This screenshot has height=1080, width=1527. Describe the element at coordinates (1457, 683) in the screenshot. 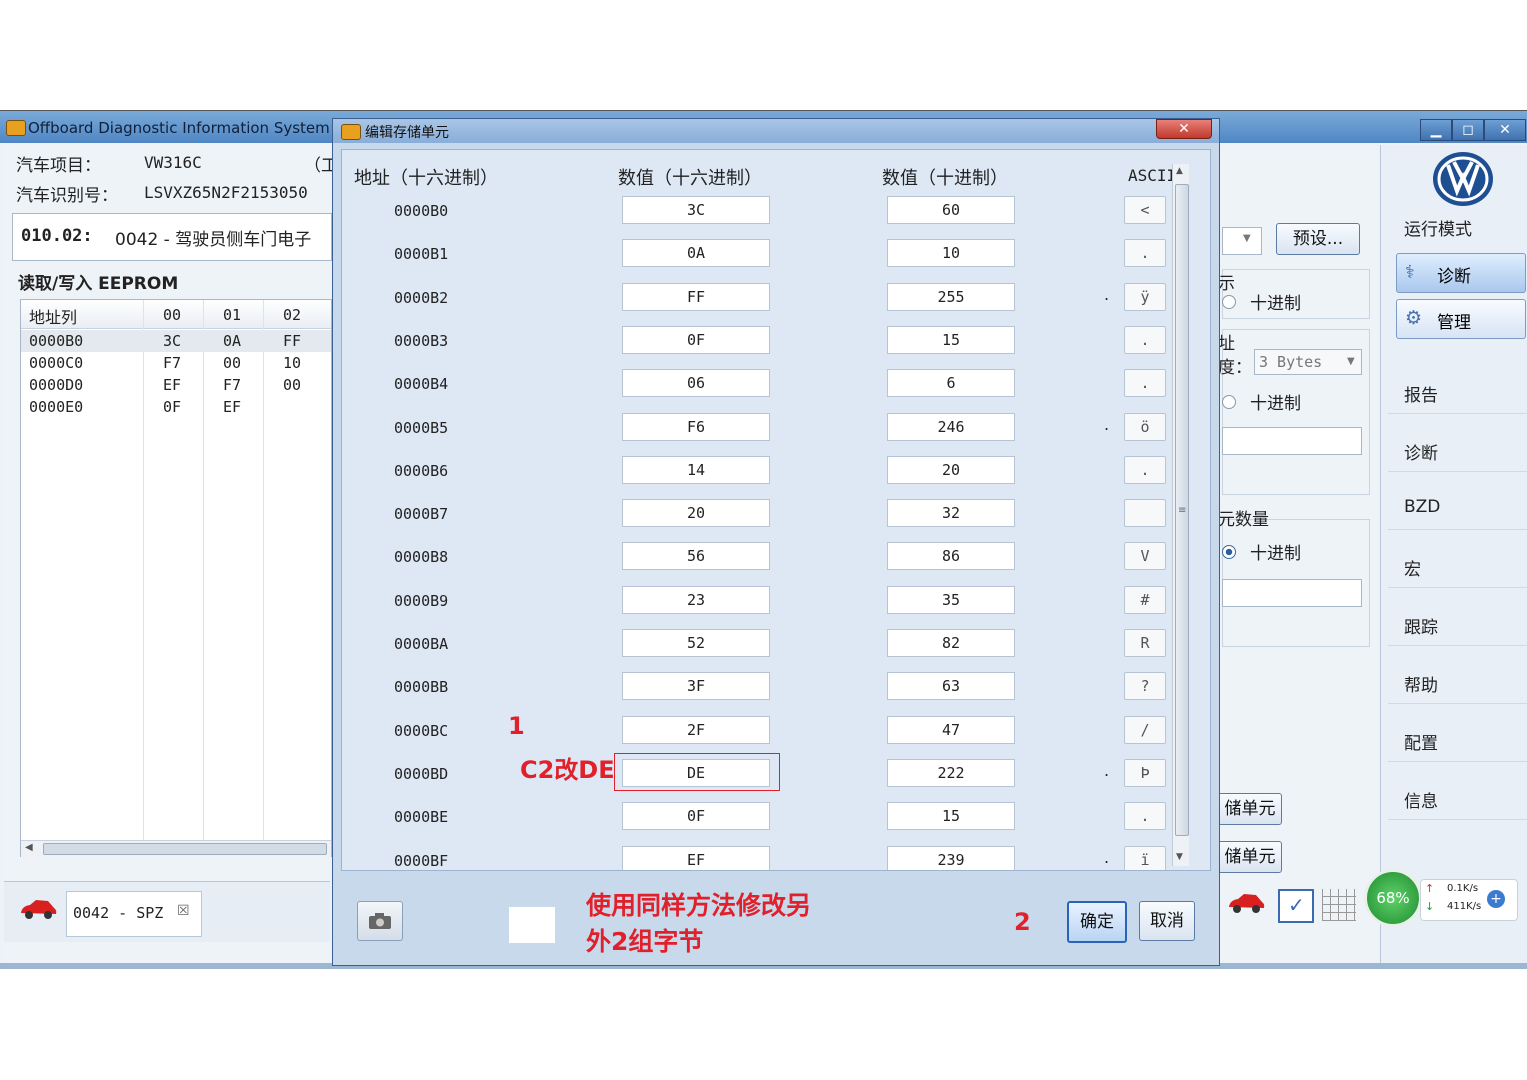

I see `side-item-help: 帮助` at that location.